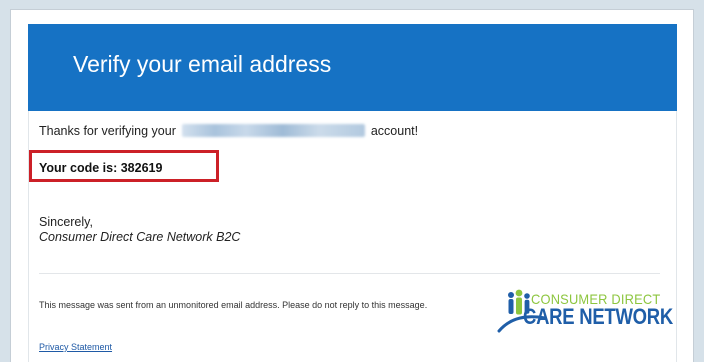 This screenshot has width=704, height=362. What do you see at coordinates (349, 273) in the screenshot?
I see `footer-divider` at bounding box center [349, 273].